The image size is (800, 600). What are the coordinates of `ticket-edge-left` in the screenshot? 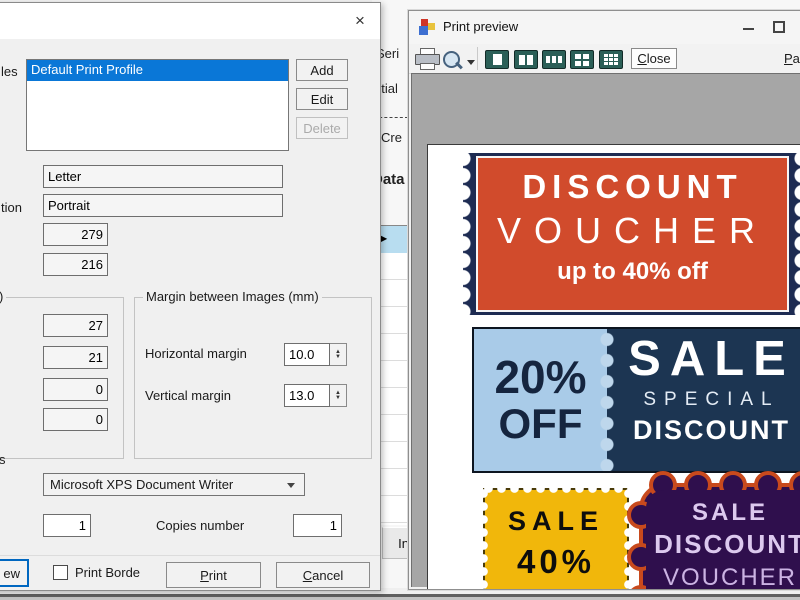 It's located at (463, 234).